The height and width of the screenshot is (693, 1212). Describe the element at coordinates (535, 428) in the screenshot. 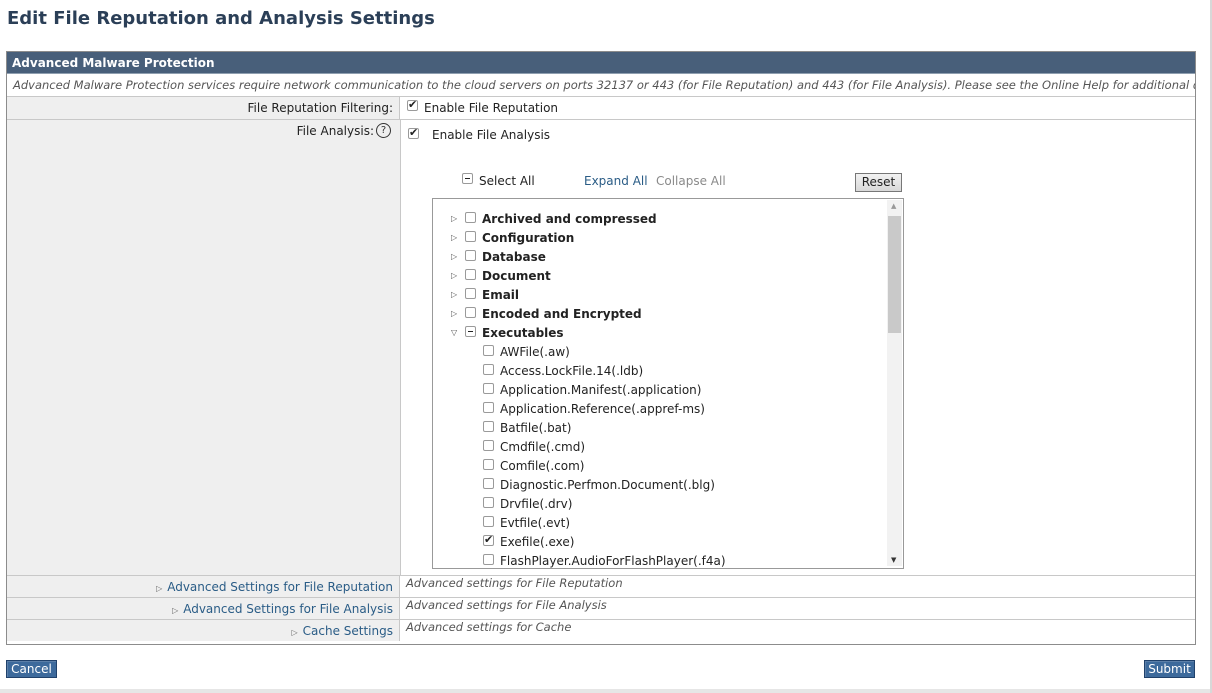

I see `file-type-label: Batfile(.bat)` at that location.